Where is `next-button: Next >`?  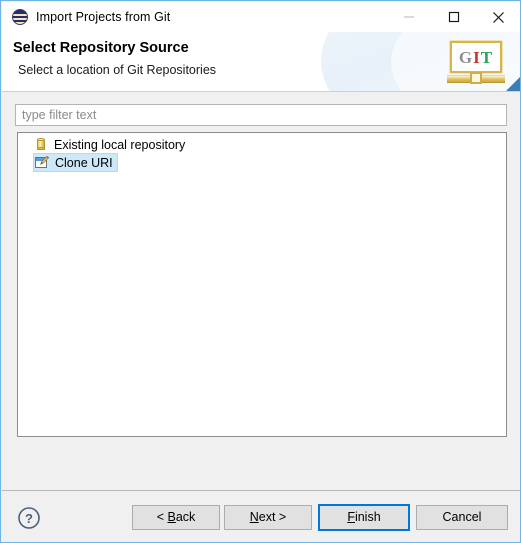 next-button: Next > is located at coordinates (268, 517).